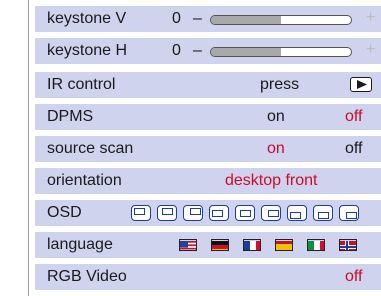  I want to click on play-icon, so click(362, 84).